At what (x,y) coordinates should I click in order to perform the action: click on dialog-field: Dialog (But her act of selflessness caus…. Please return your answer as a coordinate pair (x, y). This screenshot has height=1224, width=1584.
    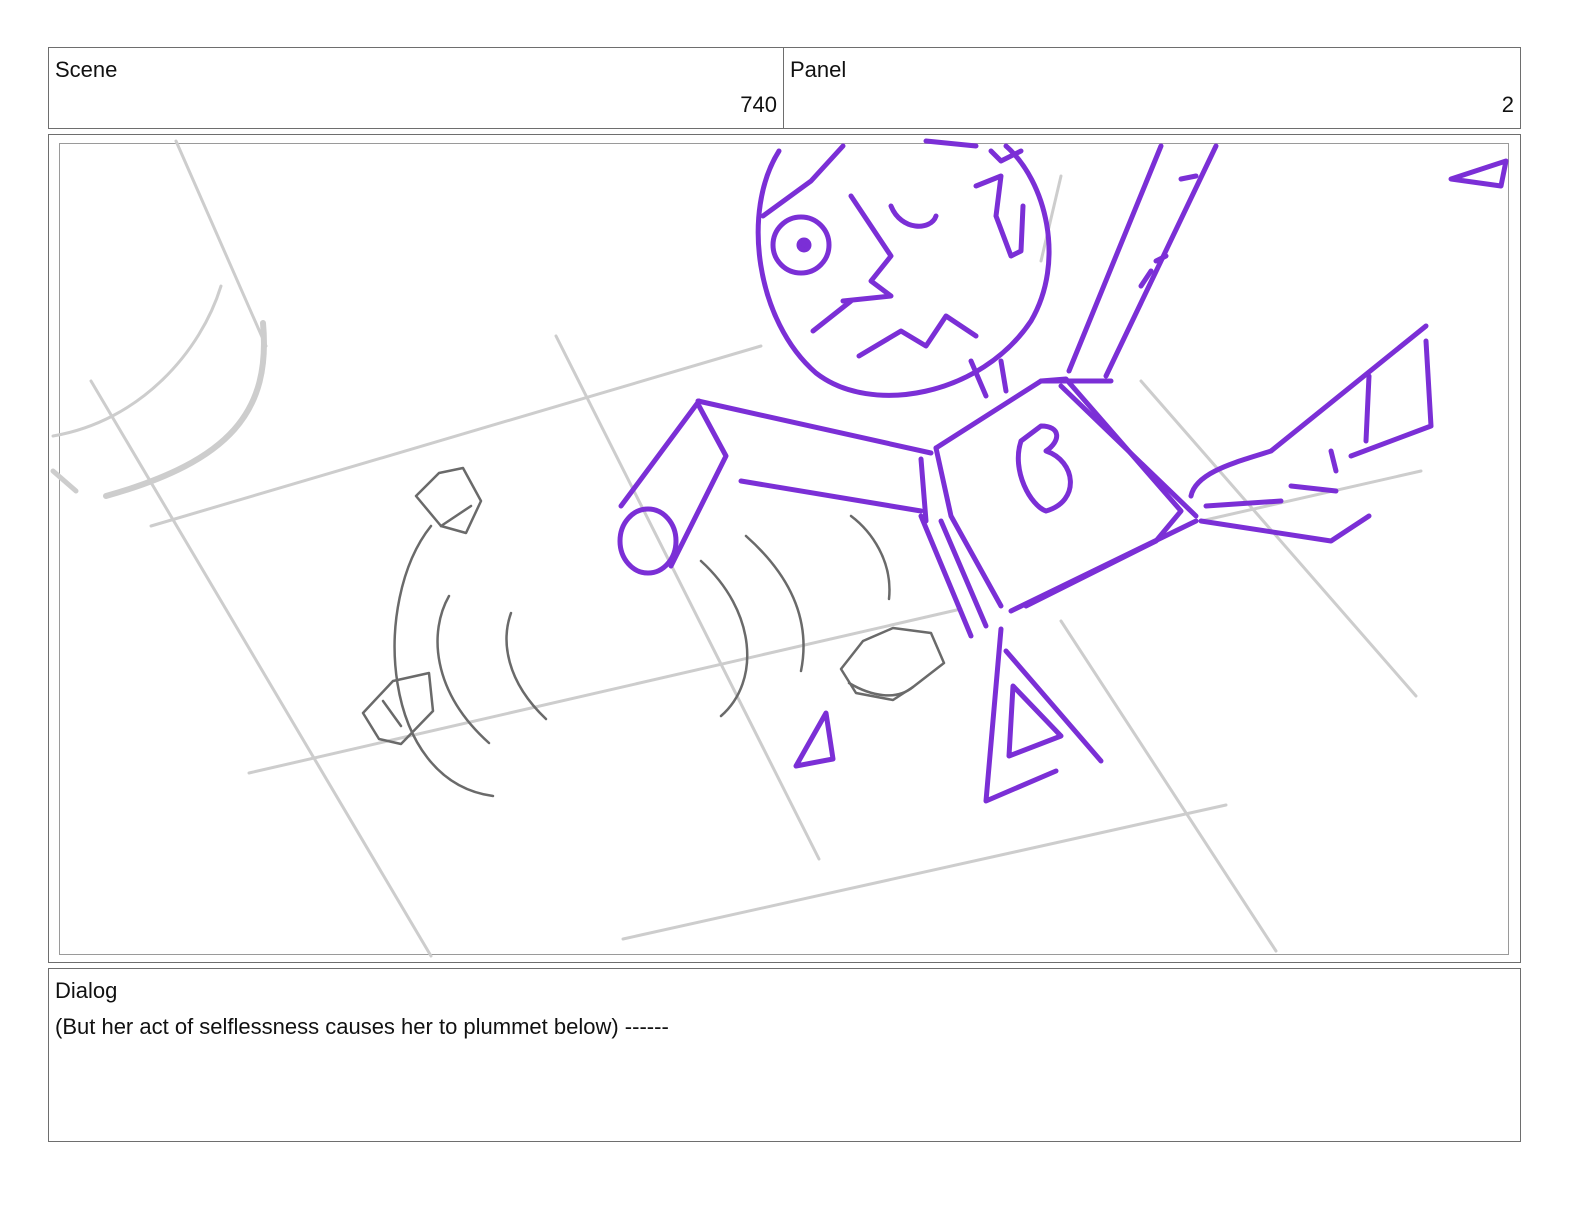
    Looking at the image, I should click on (784, 1055).